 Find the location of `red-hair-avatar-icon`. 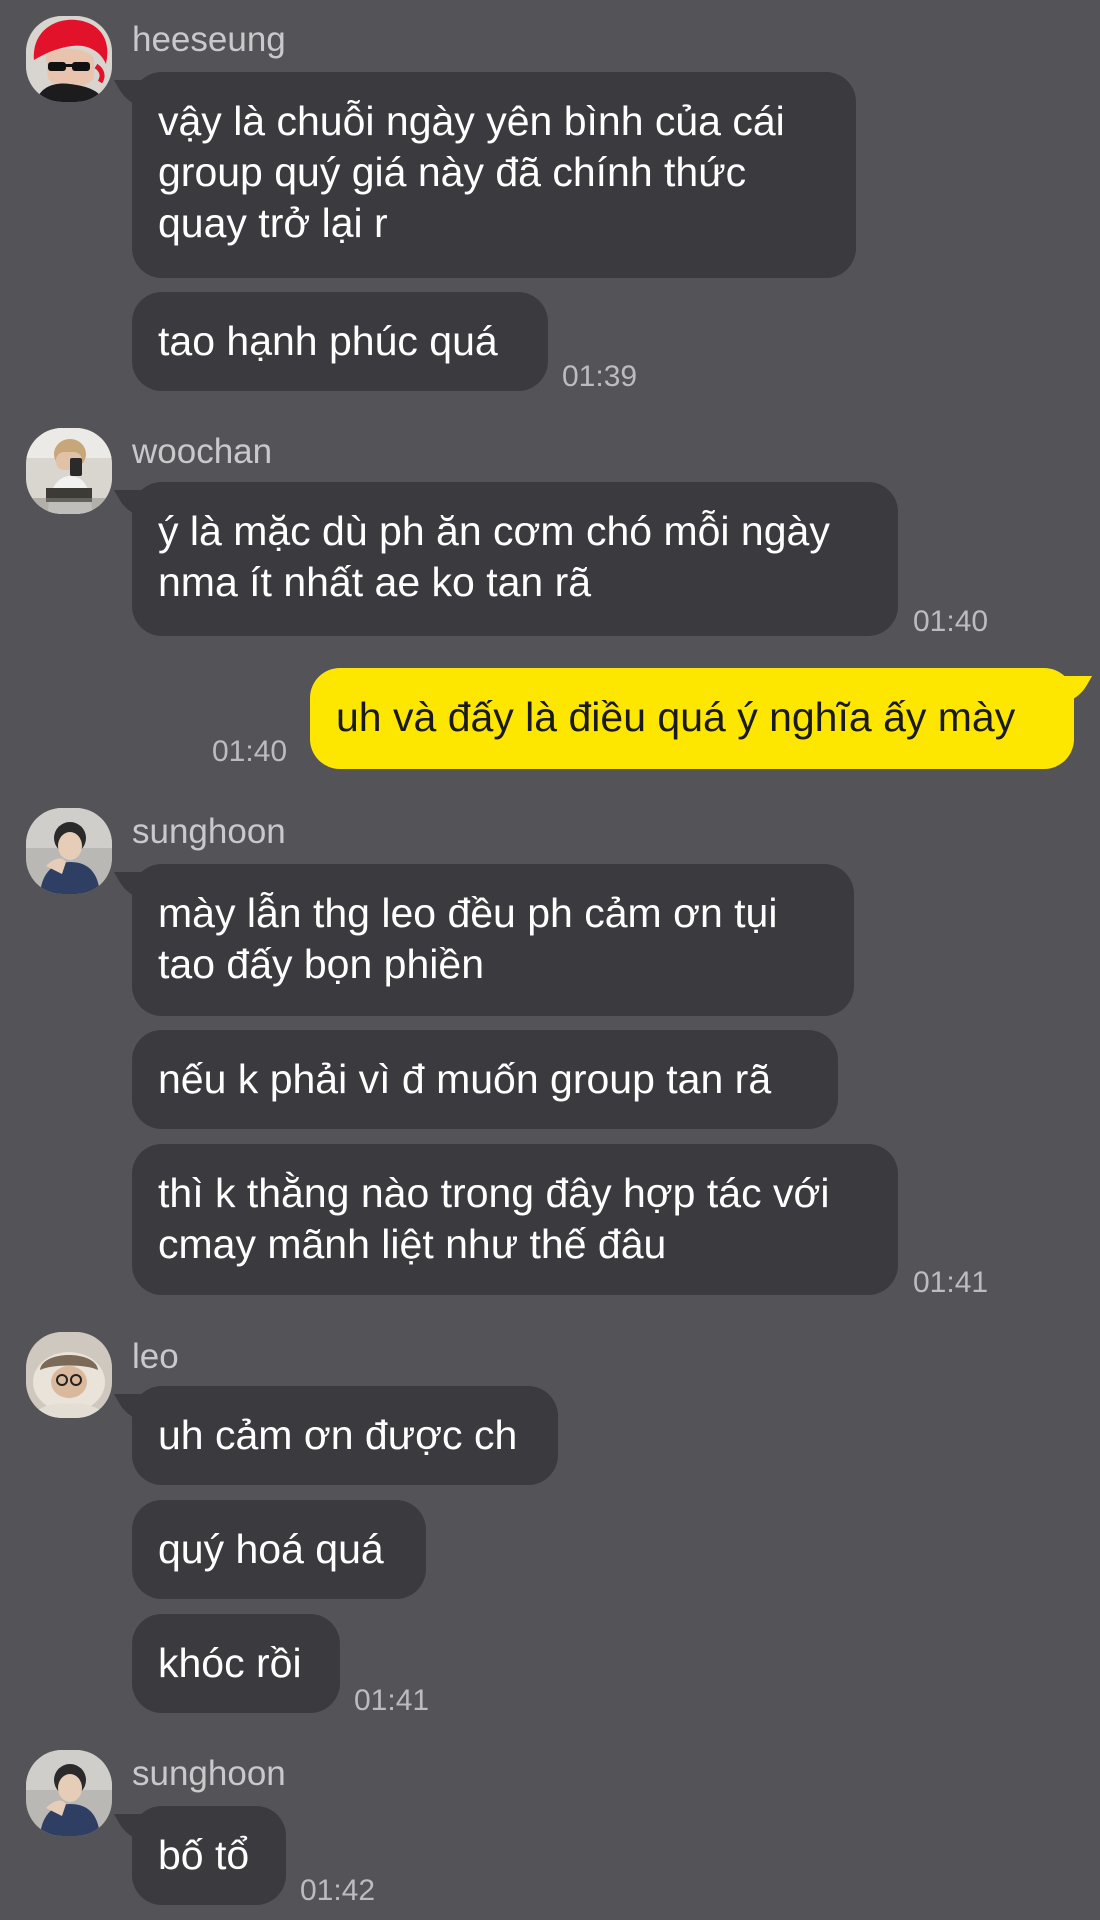

red-hair-avatar-icon is located at coordinates (69, 59).